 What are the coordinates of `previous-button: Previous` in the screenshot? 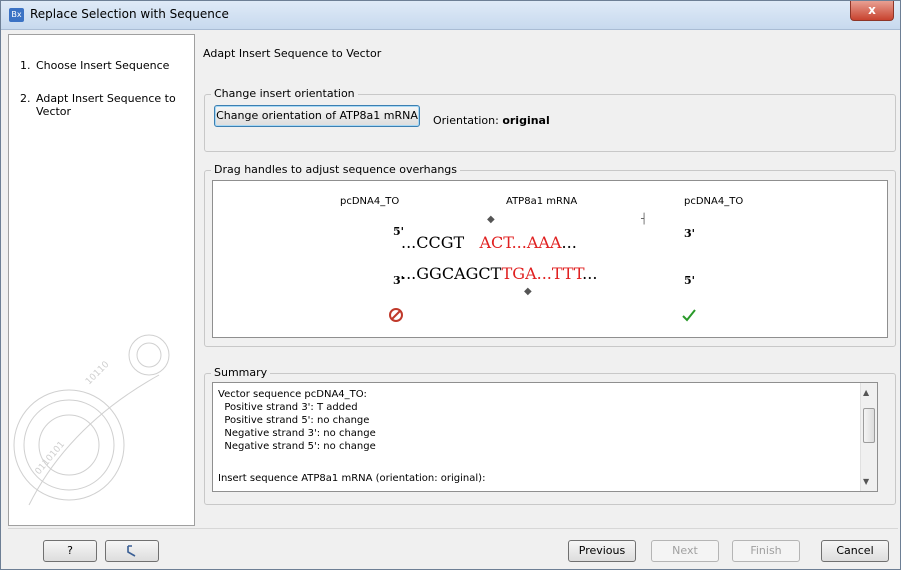 It's located at (602, 551).